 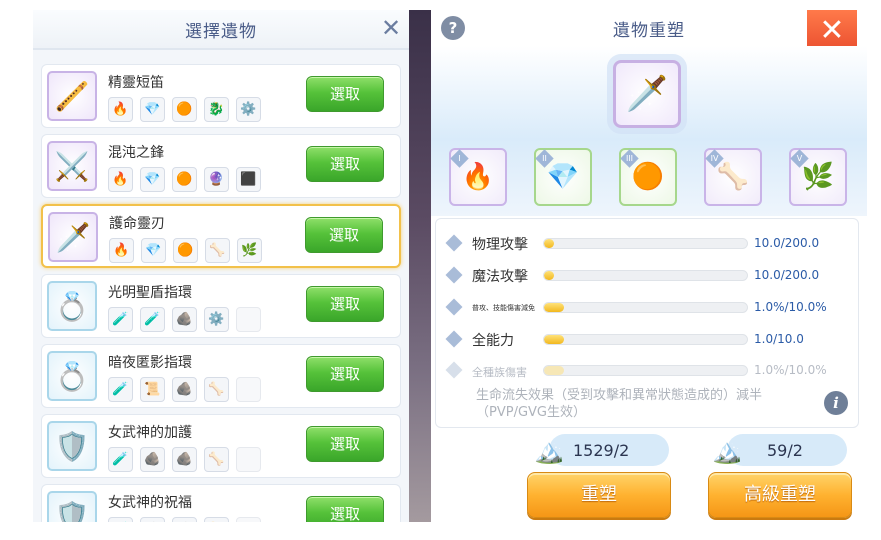 I want to click on question-icon: ?, so click(x=453, y=28).